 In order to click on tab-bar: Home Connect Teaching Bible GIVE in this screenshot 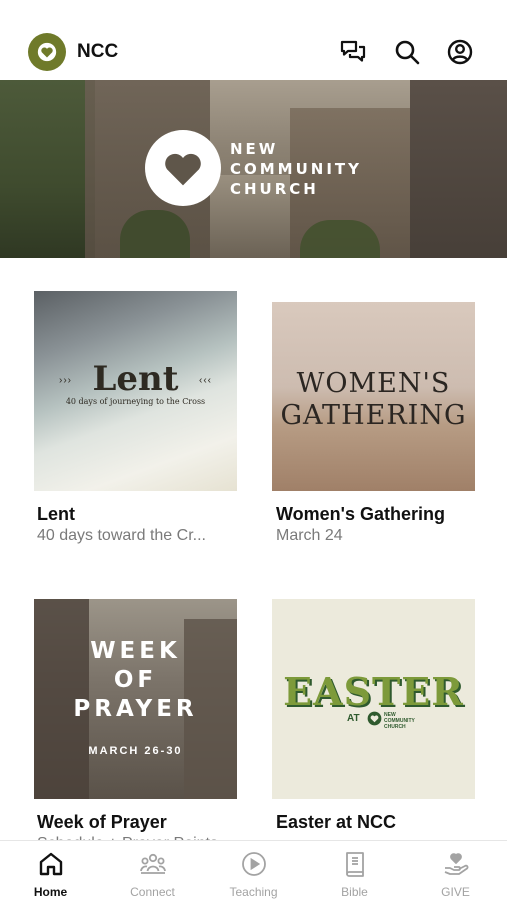, I will do `click(253, 870)`.